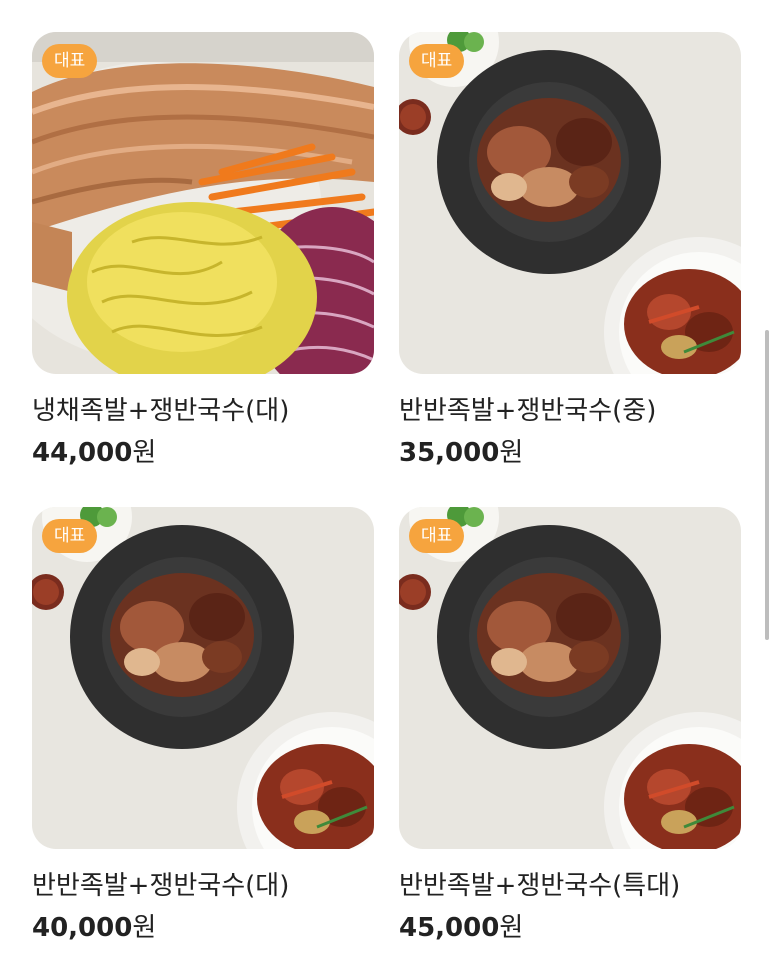 This screenshot has height=977, width=773. What do you see at coordinates (203, 886) in the screenshot?
I see `menu-item-name: 반반족발+쟁반국수(대)` at bounding box center [203, 886].